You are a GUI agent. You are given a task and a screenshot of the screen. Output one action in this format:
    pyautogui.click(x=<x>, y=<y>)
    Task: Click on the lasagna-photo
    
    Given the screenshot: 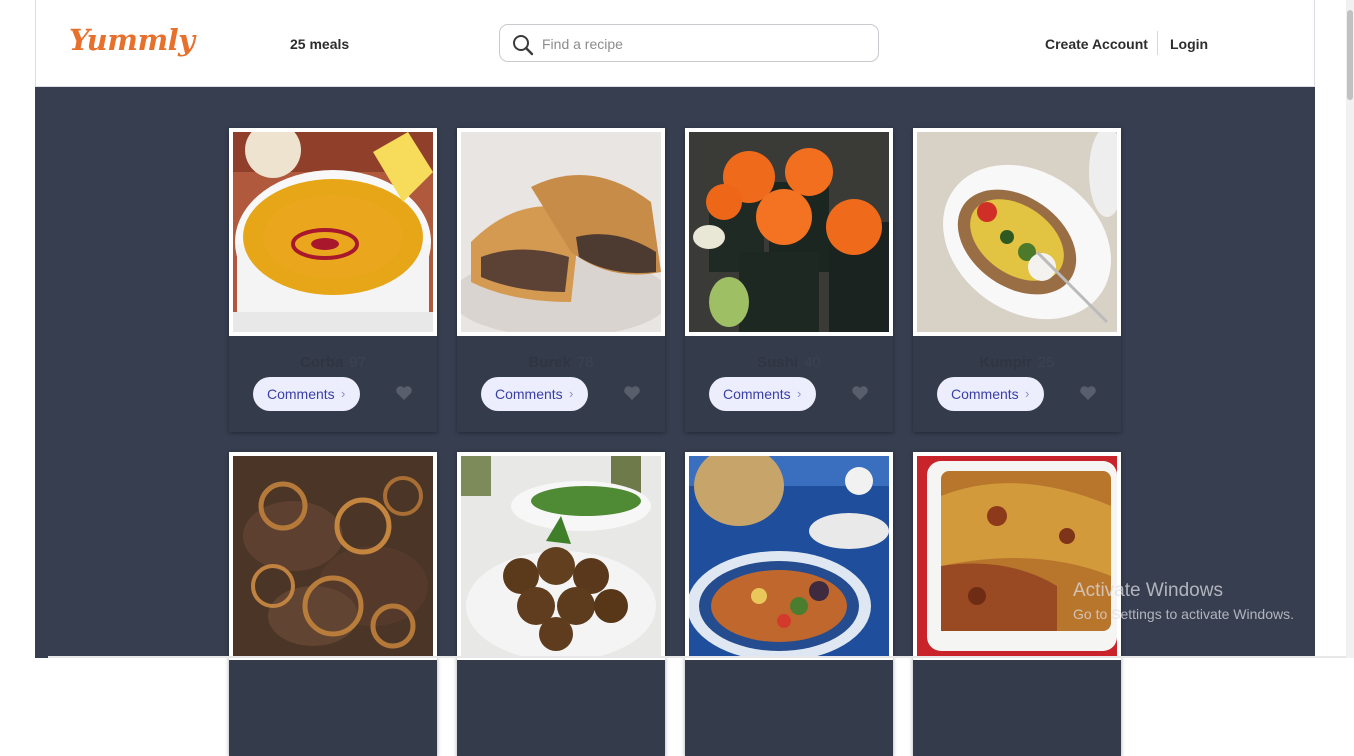 What is the action you would take?
    pyautogui.click(x=1017, y=556)
    